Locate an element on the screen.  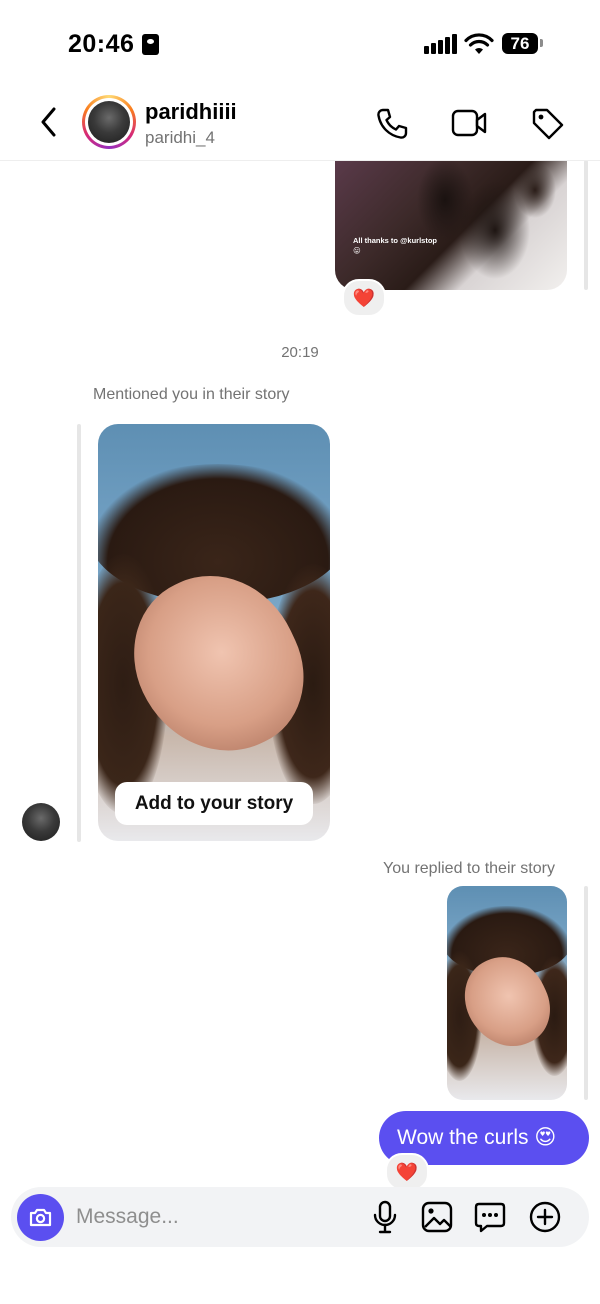
story-caption: All thanks to @kurlstop 😛 is located at coordinates (395, 245).